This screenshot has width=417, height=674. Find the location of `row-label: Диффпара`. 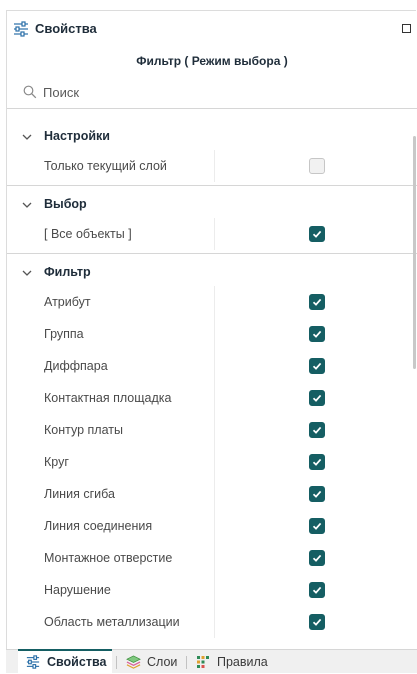

row-label: Диффпара is located at coordinates (76, 366).